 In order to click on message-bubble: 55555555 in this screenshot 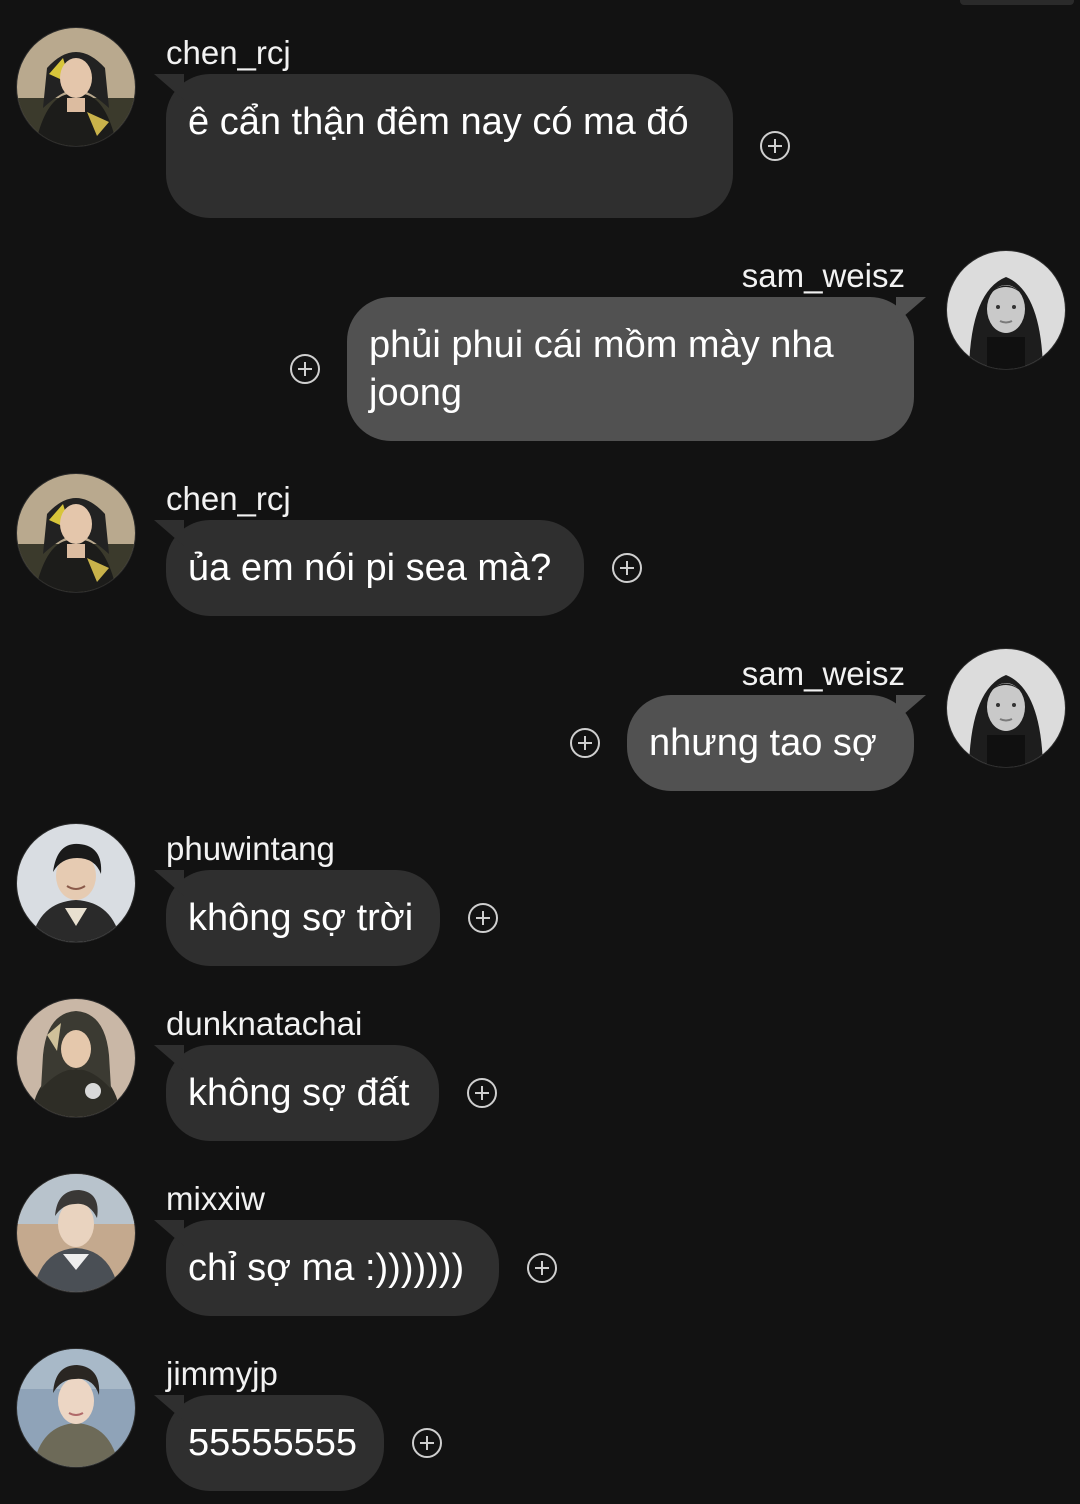, I will do `click(275, 1443)`.